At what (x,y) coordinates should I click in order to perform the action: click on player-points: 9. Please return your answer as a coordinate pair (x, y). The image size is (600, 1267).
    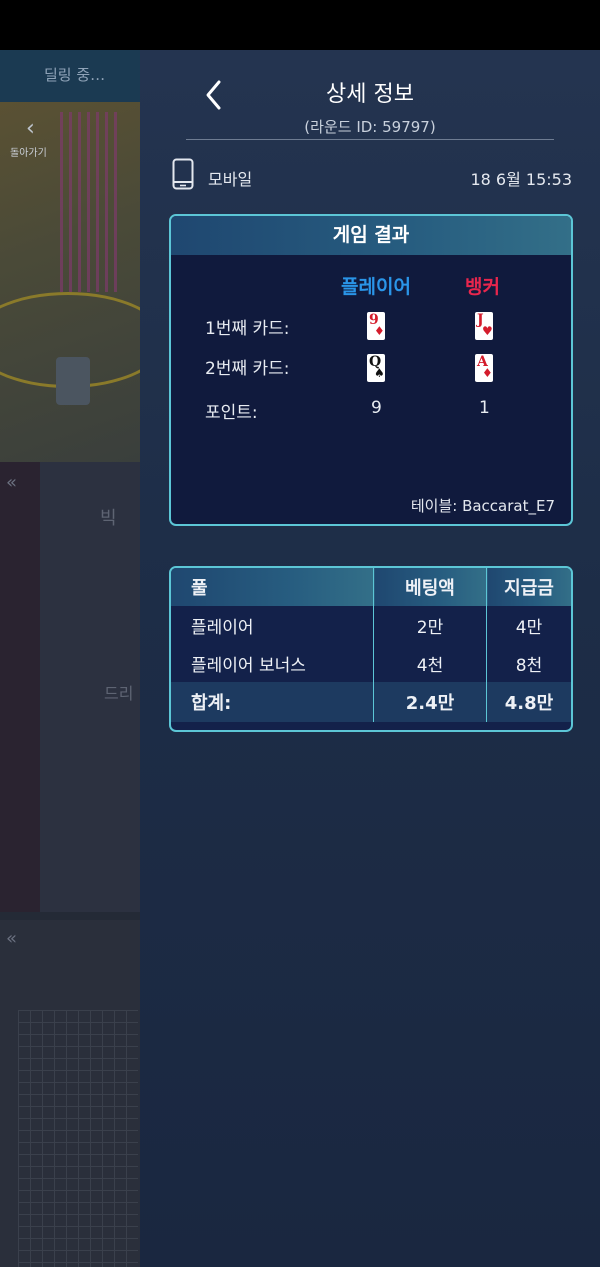
    Looking at the image, I should click on (376, 408).